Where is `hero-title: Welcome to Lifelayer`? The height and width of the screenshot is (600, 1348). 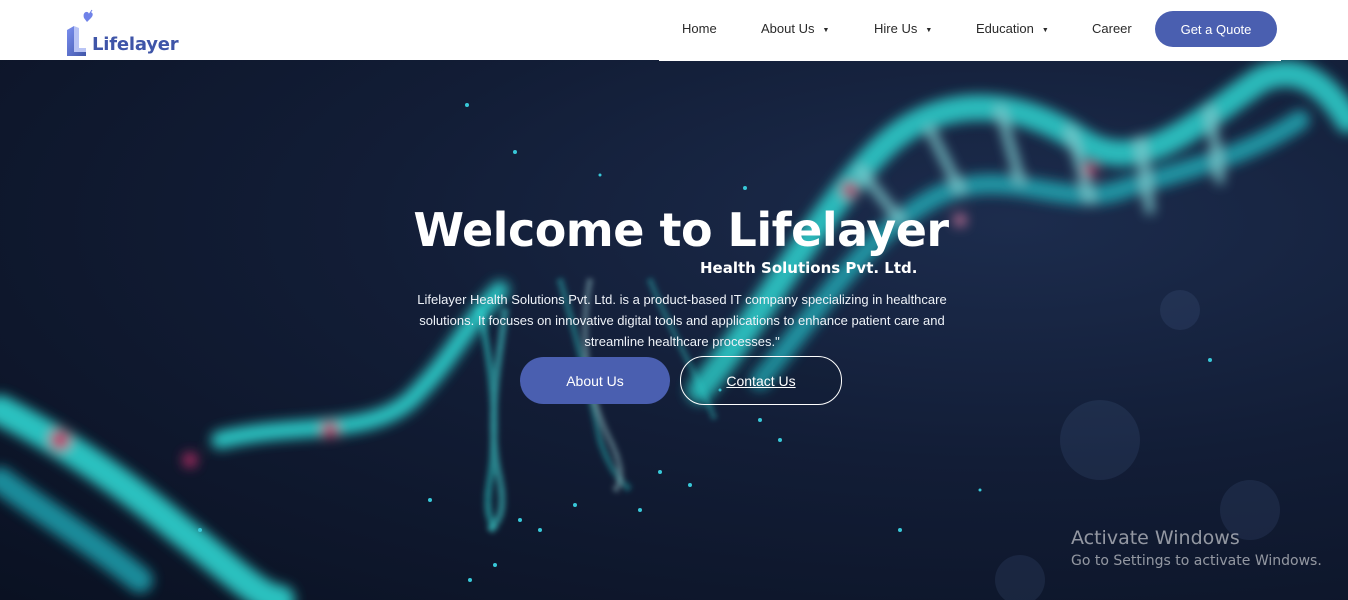 hero-title: Welcome to Lifelayer is located at coordinates (681, 230).